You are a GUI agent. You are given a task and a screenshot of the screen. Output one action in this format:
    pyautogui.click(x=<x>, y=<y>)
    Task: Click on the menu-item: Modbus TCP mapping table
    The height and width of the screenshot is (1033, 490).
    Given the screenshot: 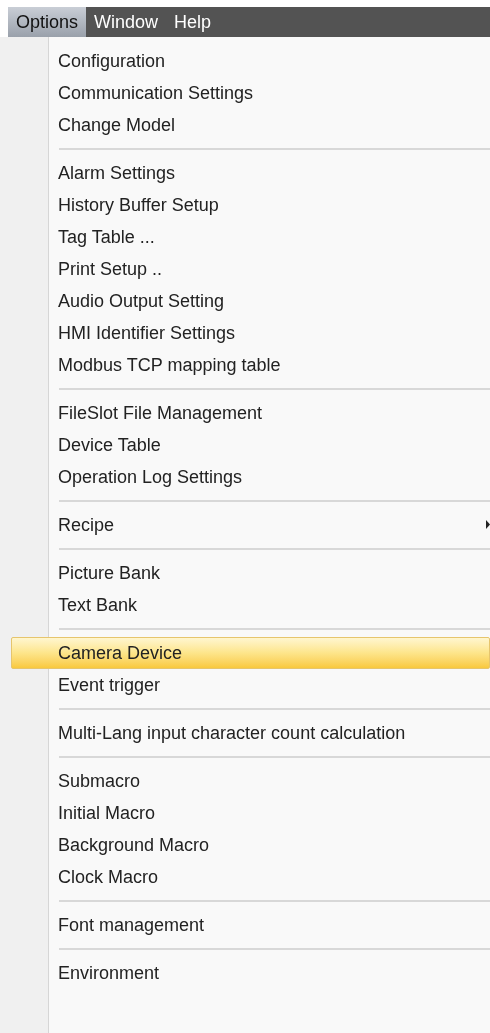 What is the action you would take?
    pyautogui.click(x=245, y=365)
    